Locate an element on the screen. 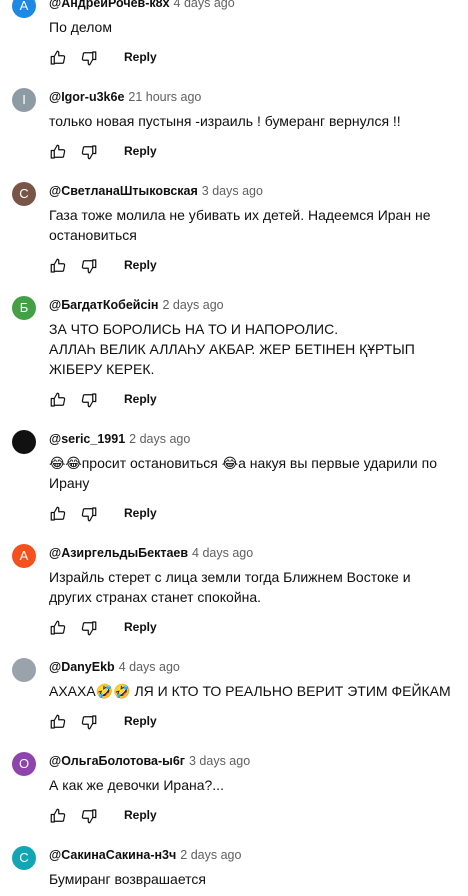 The image size is (468, 896). comment-author: @ОльгаБолотова-ы6г is located at coordinates (117, 761).